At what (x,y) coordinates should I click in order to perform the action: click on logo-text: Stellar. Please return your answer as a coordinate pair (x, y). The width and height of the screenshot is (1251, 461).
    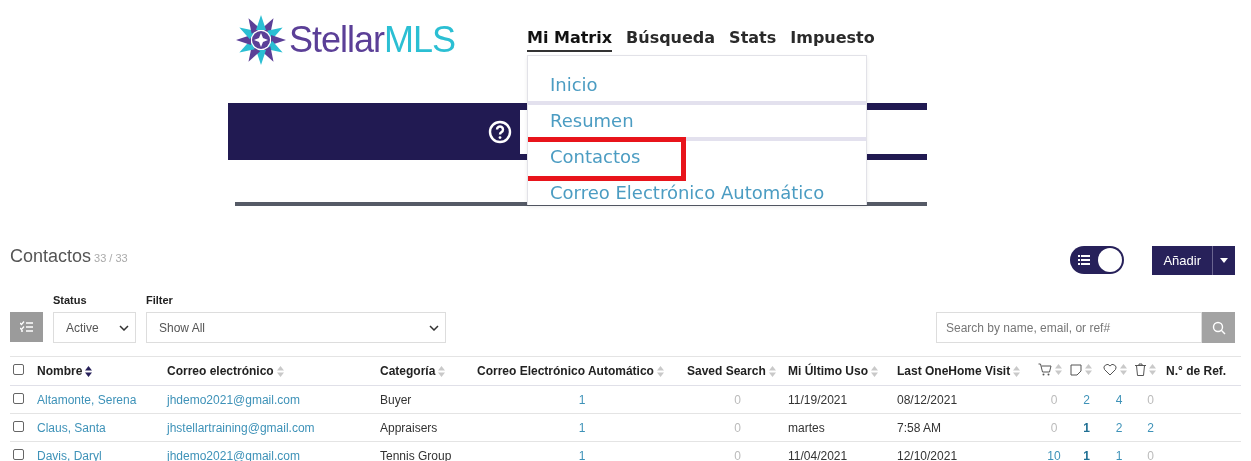
    Looking at the image, I should click on (337, 40).